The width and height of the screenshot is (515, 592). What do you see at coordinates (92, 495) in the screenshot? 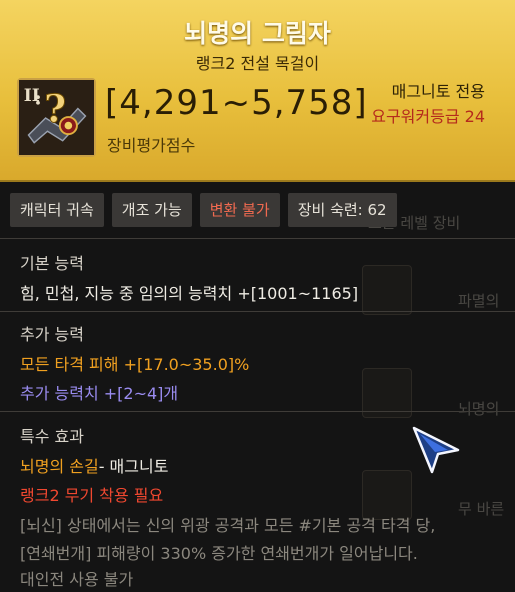
I see `special-requirement: 랭크2 무기 착용 필요` at bounding box center [92, 495].